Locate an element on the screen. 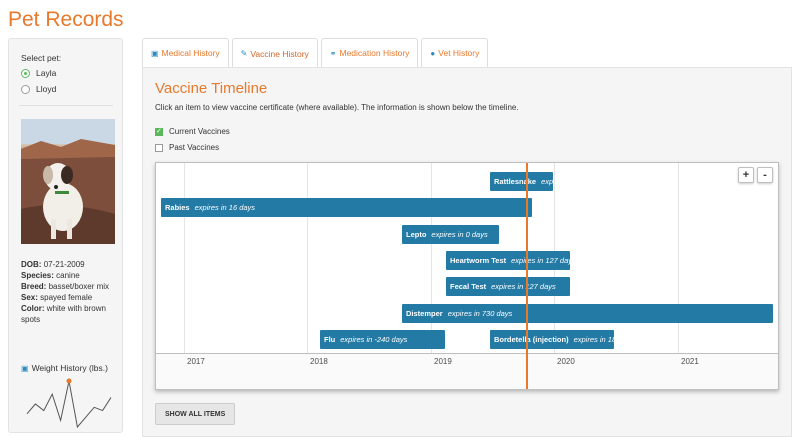 This screenshot has width=800, height=437. species-label: Species: is located at coordinates (37, 275).